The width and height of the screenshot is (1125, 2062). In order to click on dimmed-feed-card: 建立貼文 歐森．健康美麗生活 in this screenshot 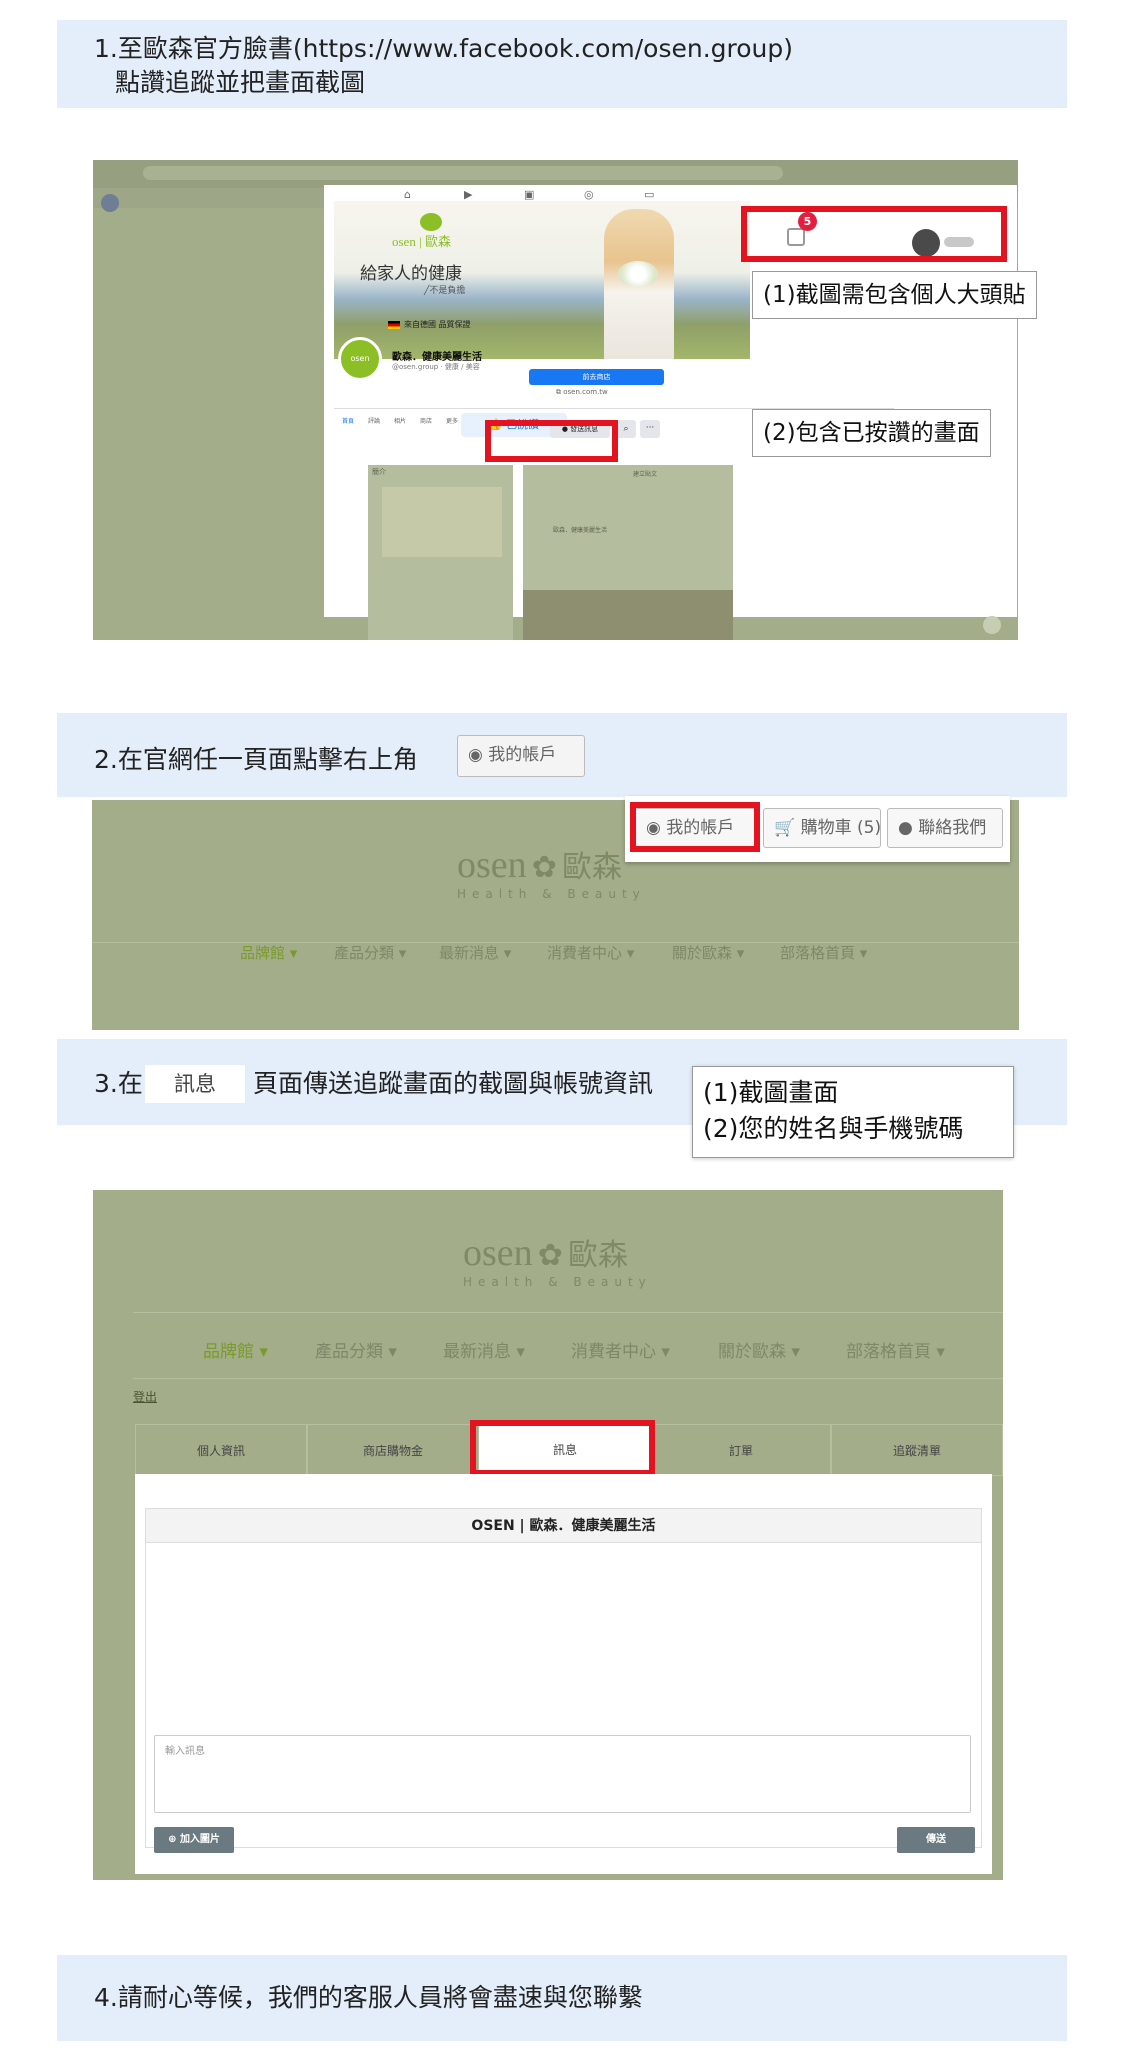, I will do `click(628, 552)`.